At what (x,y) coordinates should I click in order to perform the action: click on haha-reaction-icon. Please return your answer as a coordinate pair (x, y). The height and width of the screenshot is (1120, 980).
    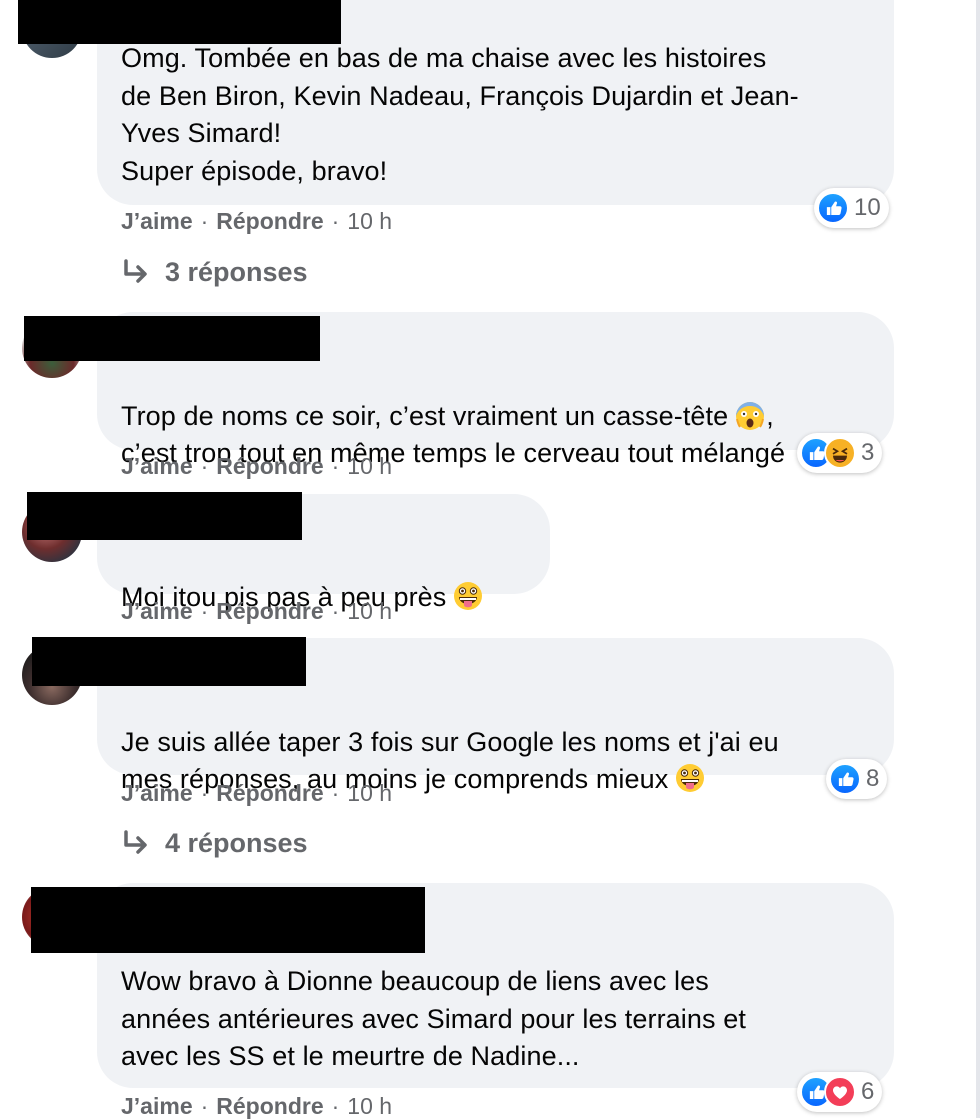
    Looking at the image, I should click on (840, 453).